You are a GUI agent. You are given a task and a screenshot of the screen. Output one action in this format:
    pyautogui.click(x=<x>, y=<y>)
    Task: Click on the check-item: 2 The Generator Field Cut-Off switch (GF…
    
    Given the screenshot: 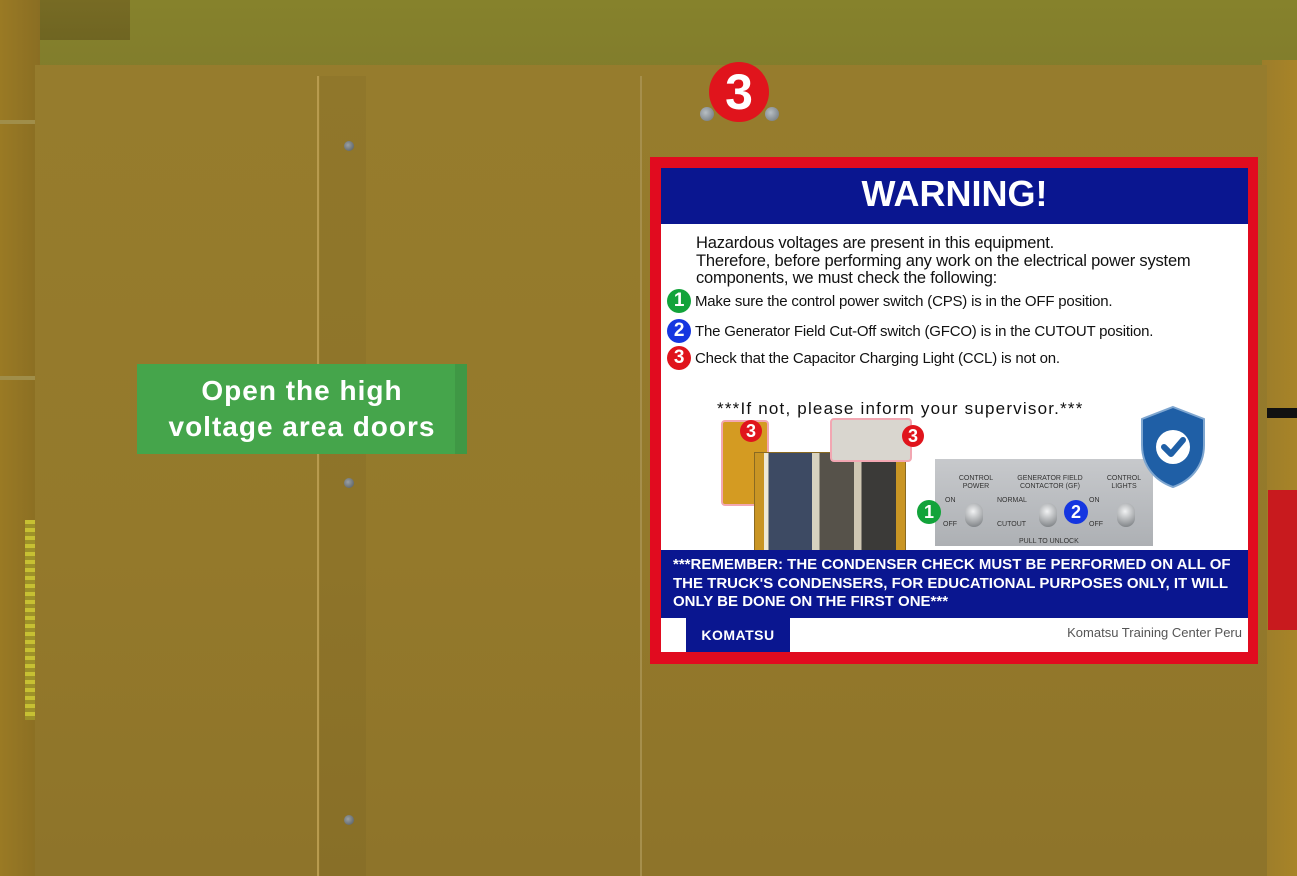 What is the action you would take?
    pyautogui.click(x=910, y=331)
    